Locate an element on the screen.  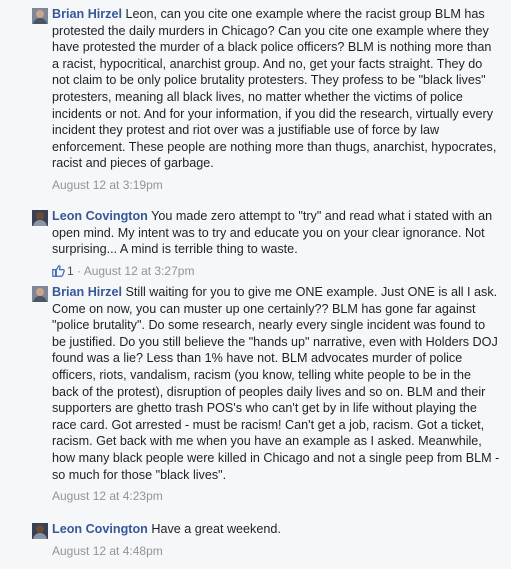
comment-meta: August 12 at 3:19pm is located at coordinates (276, 185).